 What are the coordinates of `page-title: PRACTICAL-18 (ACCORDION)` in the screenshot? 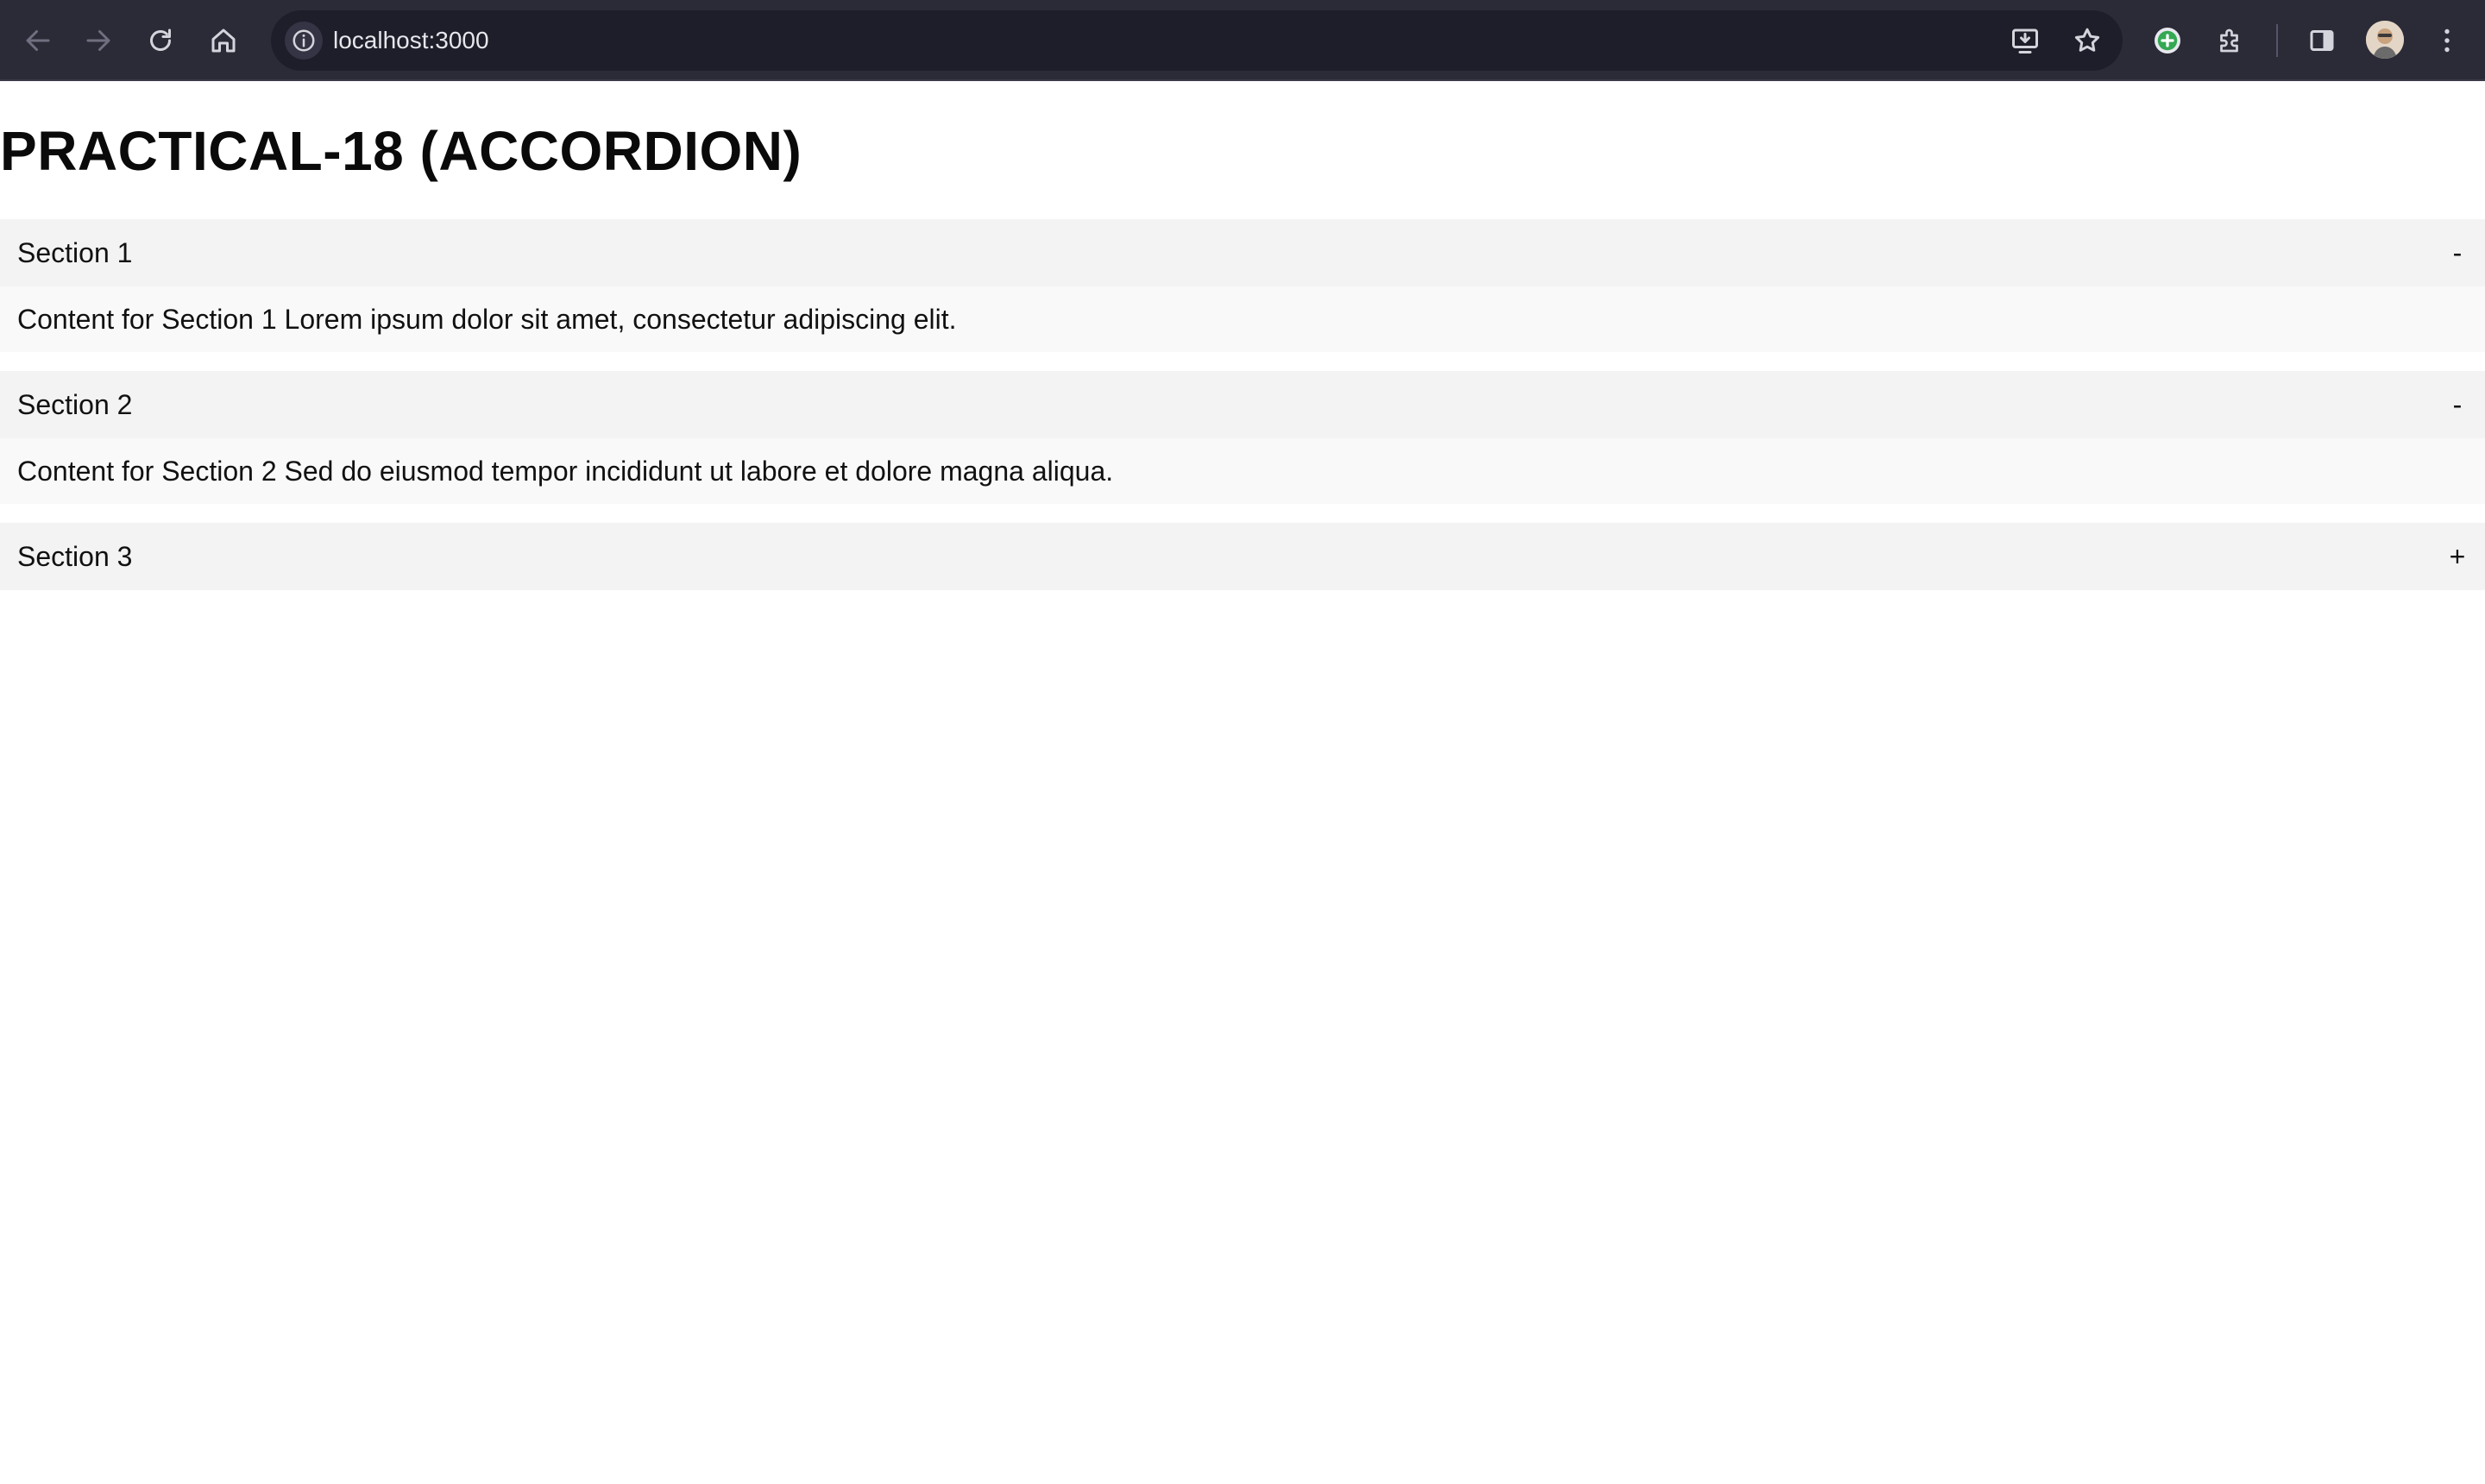 It's located at (401, 151).